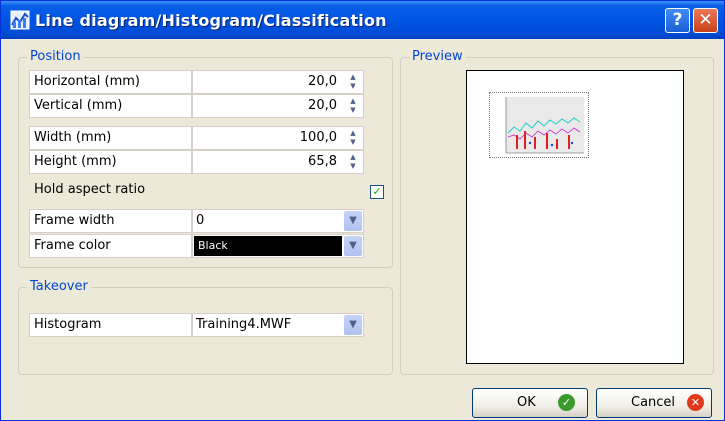  What do you see at coordinates (437, 56) in the screenshot?
I see `preview-legend: Preview` at bounding box center [437, 56].